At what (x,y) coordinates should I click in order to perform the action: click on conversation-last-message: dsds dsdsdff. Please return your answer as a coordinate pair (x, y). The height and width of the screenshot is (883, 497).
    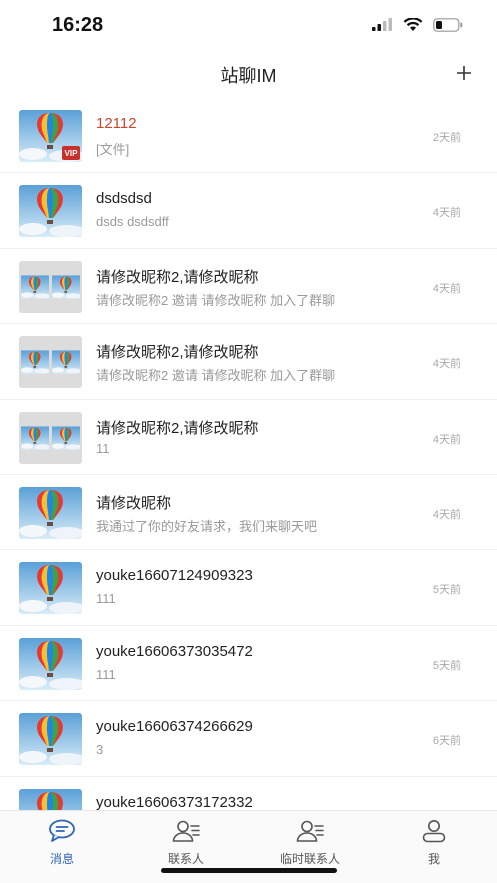
    Looking at the image, I should click on (132, 222).